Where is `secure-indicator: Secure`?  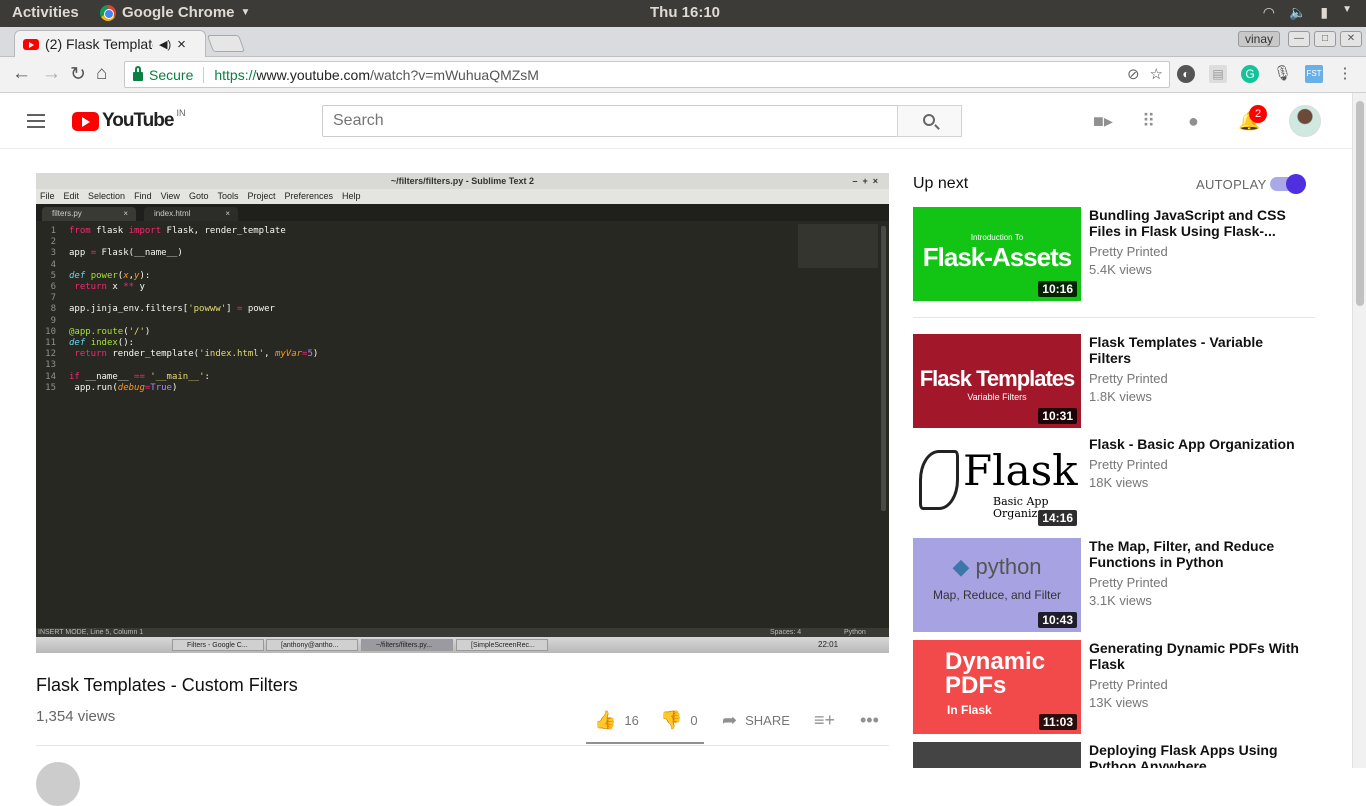
secure-indicator: Secure is located at coordinates (163, 74).